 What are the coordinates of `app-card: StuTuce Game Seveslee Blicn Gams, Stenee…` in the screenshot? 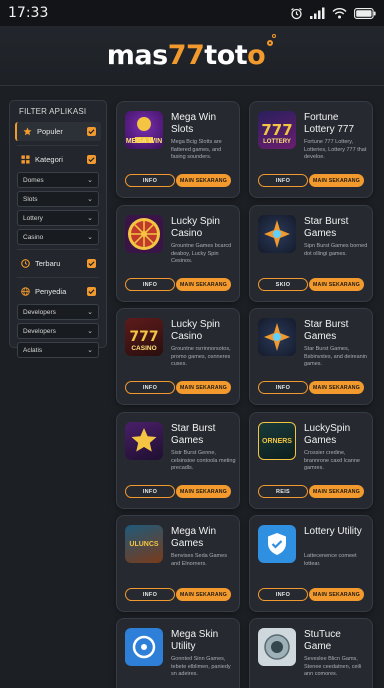 It's located at (311, 653).